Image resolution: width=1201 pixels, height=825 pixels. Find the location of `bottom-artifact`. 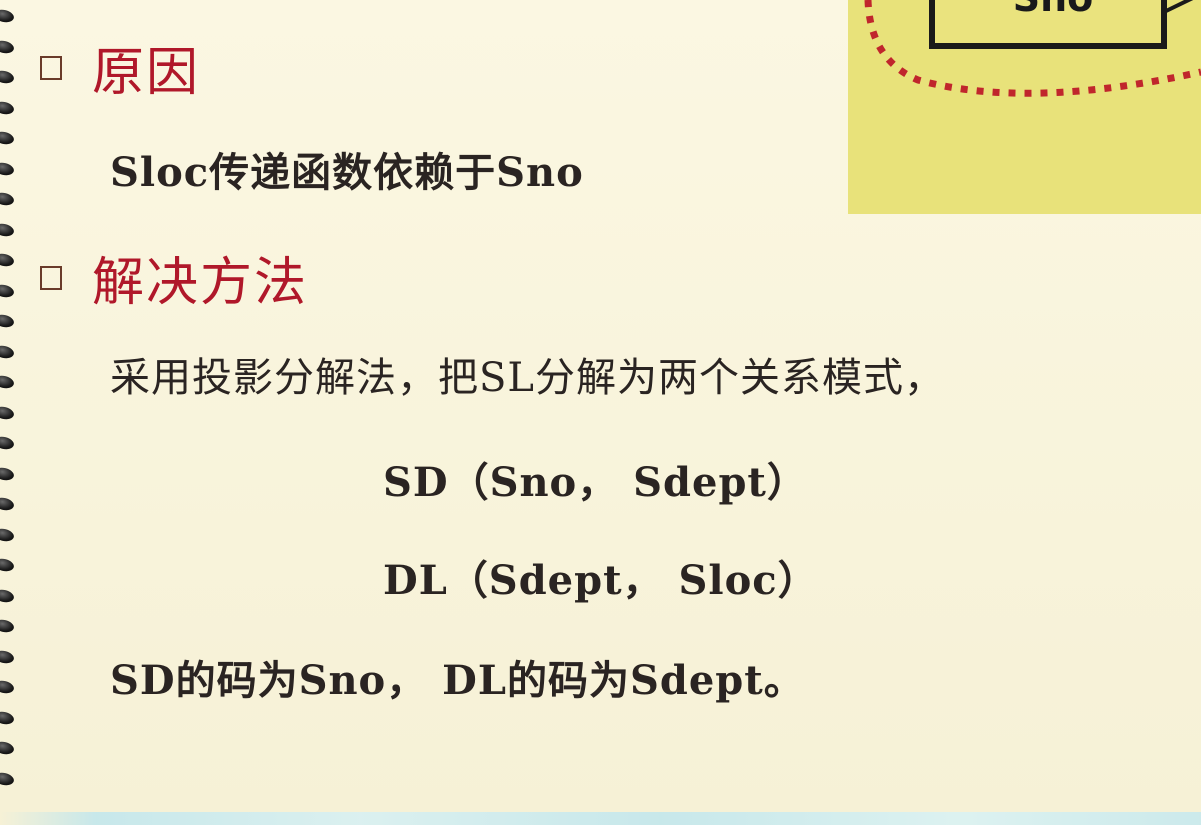

bottom-artifact is located at coordinates (600, 818).